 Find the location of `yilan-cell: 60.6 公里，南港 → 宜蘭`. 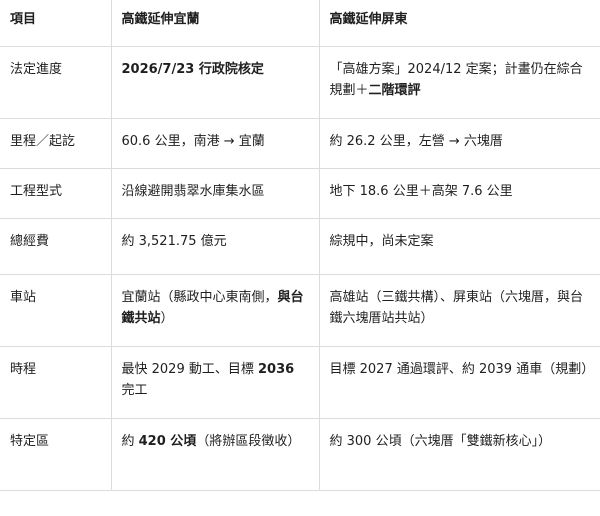

yilan-cell: 60.6 公里，南港 → 宜蘭 is located at coordinates (214, 143).